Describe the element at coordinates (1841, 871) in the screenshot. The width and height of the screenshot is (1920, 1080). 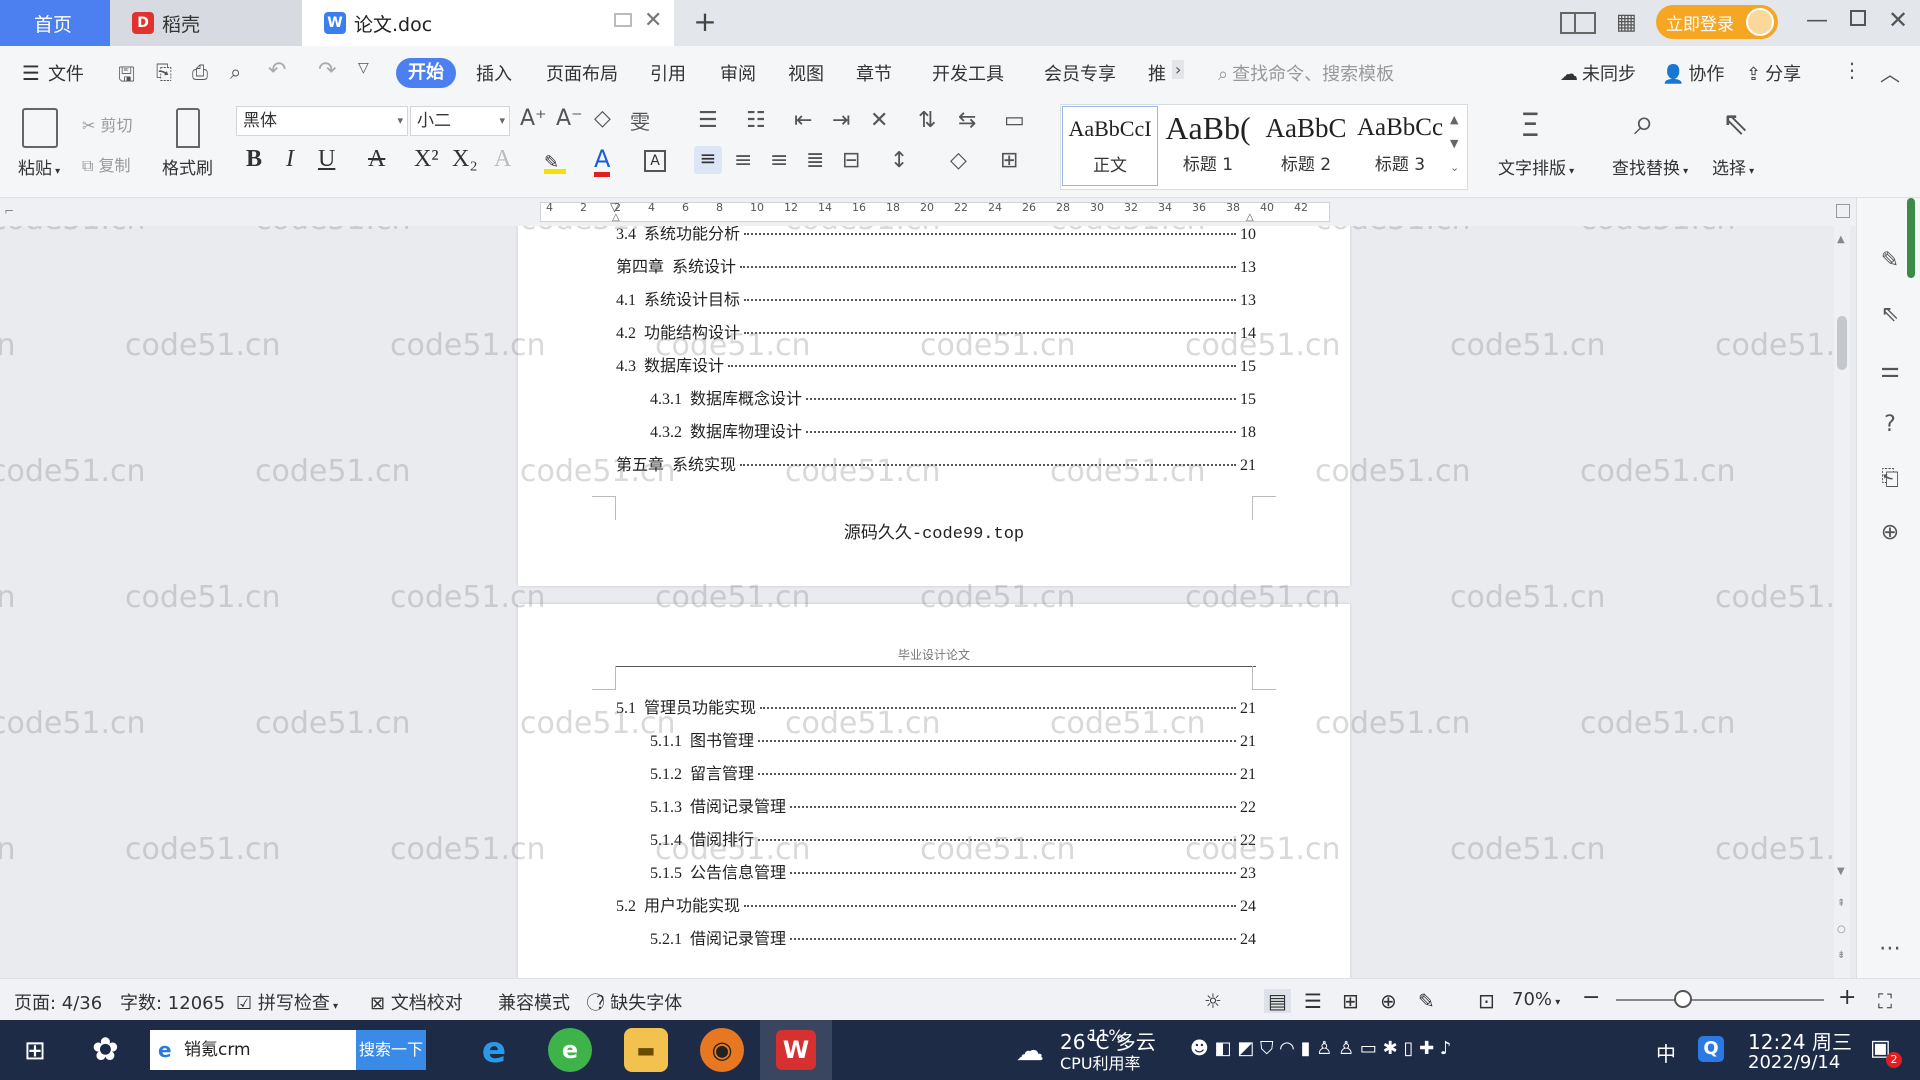
I see `scroll-down-icon: ▼` at that location.